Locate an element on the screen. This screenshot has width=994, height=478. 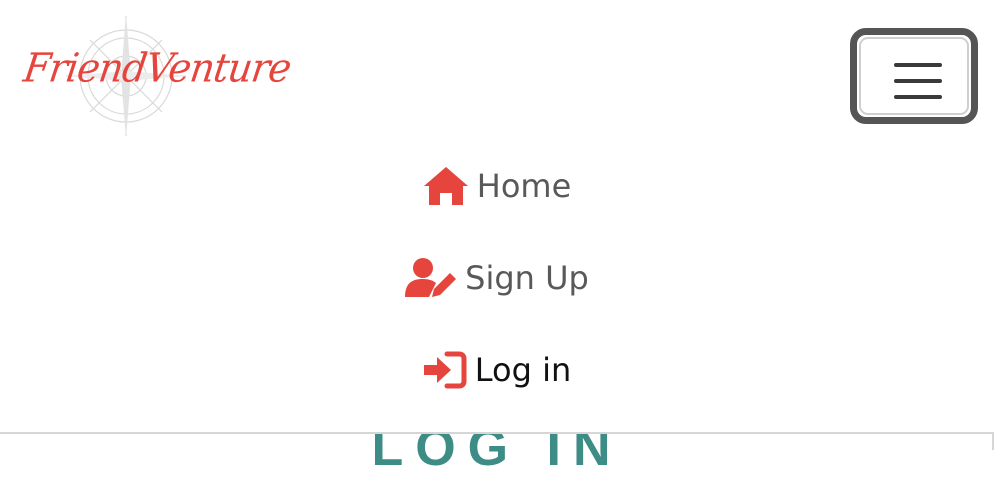
navbar-divider is located at coordinates (497, 433).